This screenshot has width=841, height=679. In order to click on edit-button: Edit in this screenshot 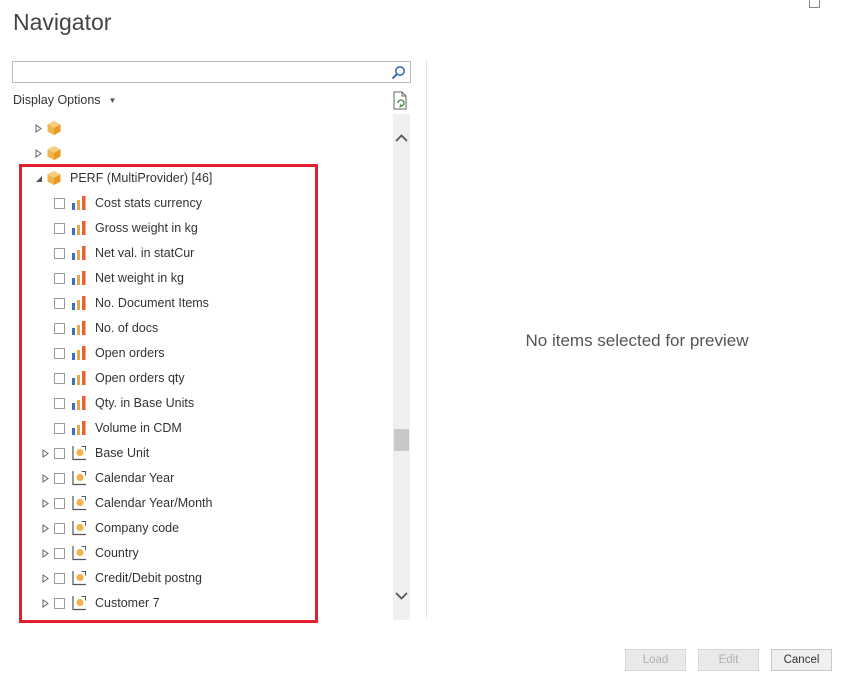, I will do `click(728, 660)`.